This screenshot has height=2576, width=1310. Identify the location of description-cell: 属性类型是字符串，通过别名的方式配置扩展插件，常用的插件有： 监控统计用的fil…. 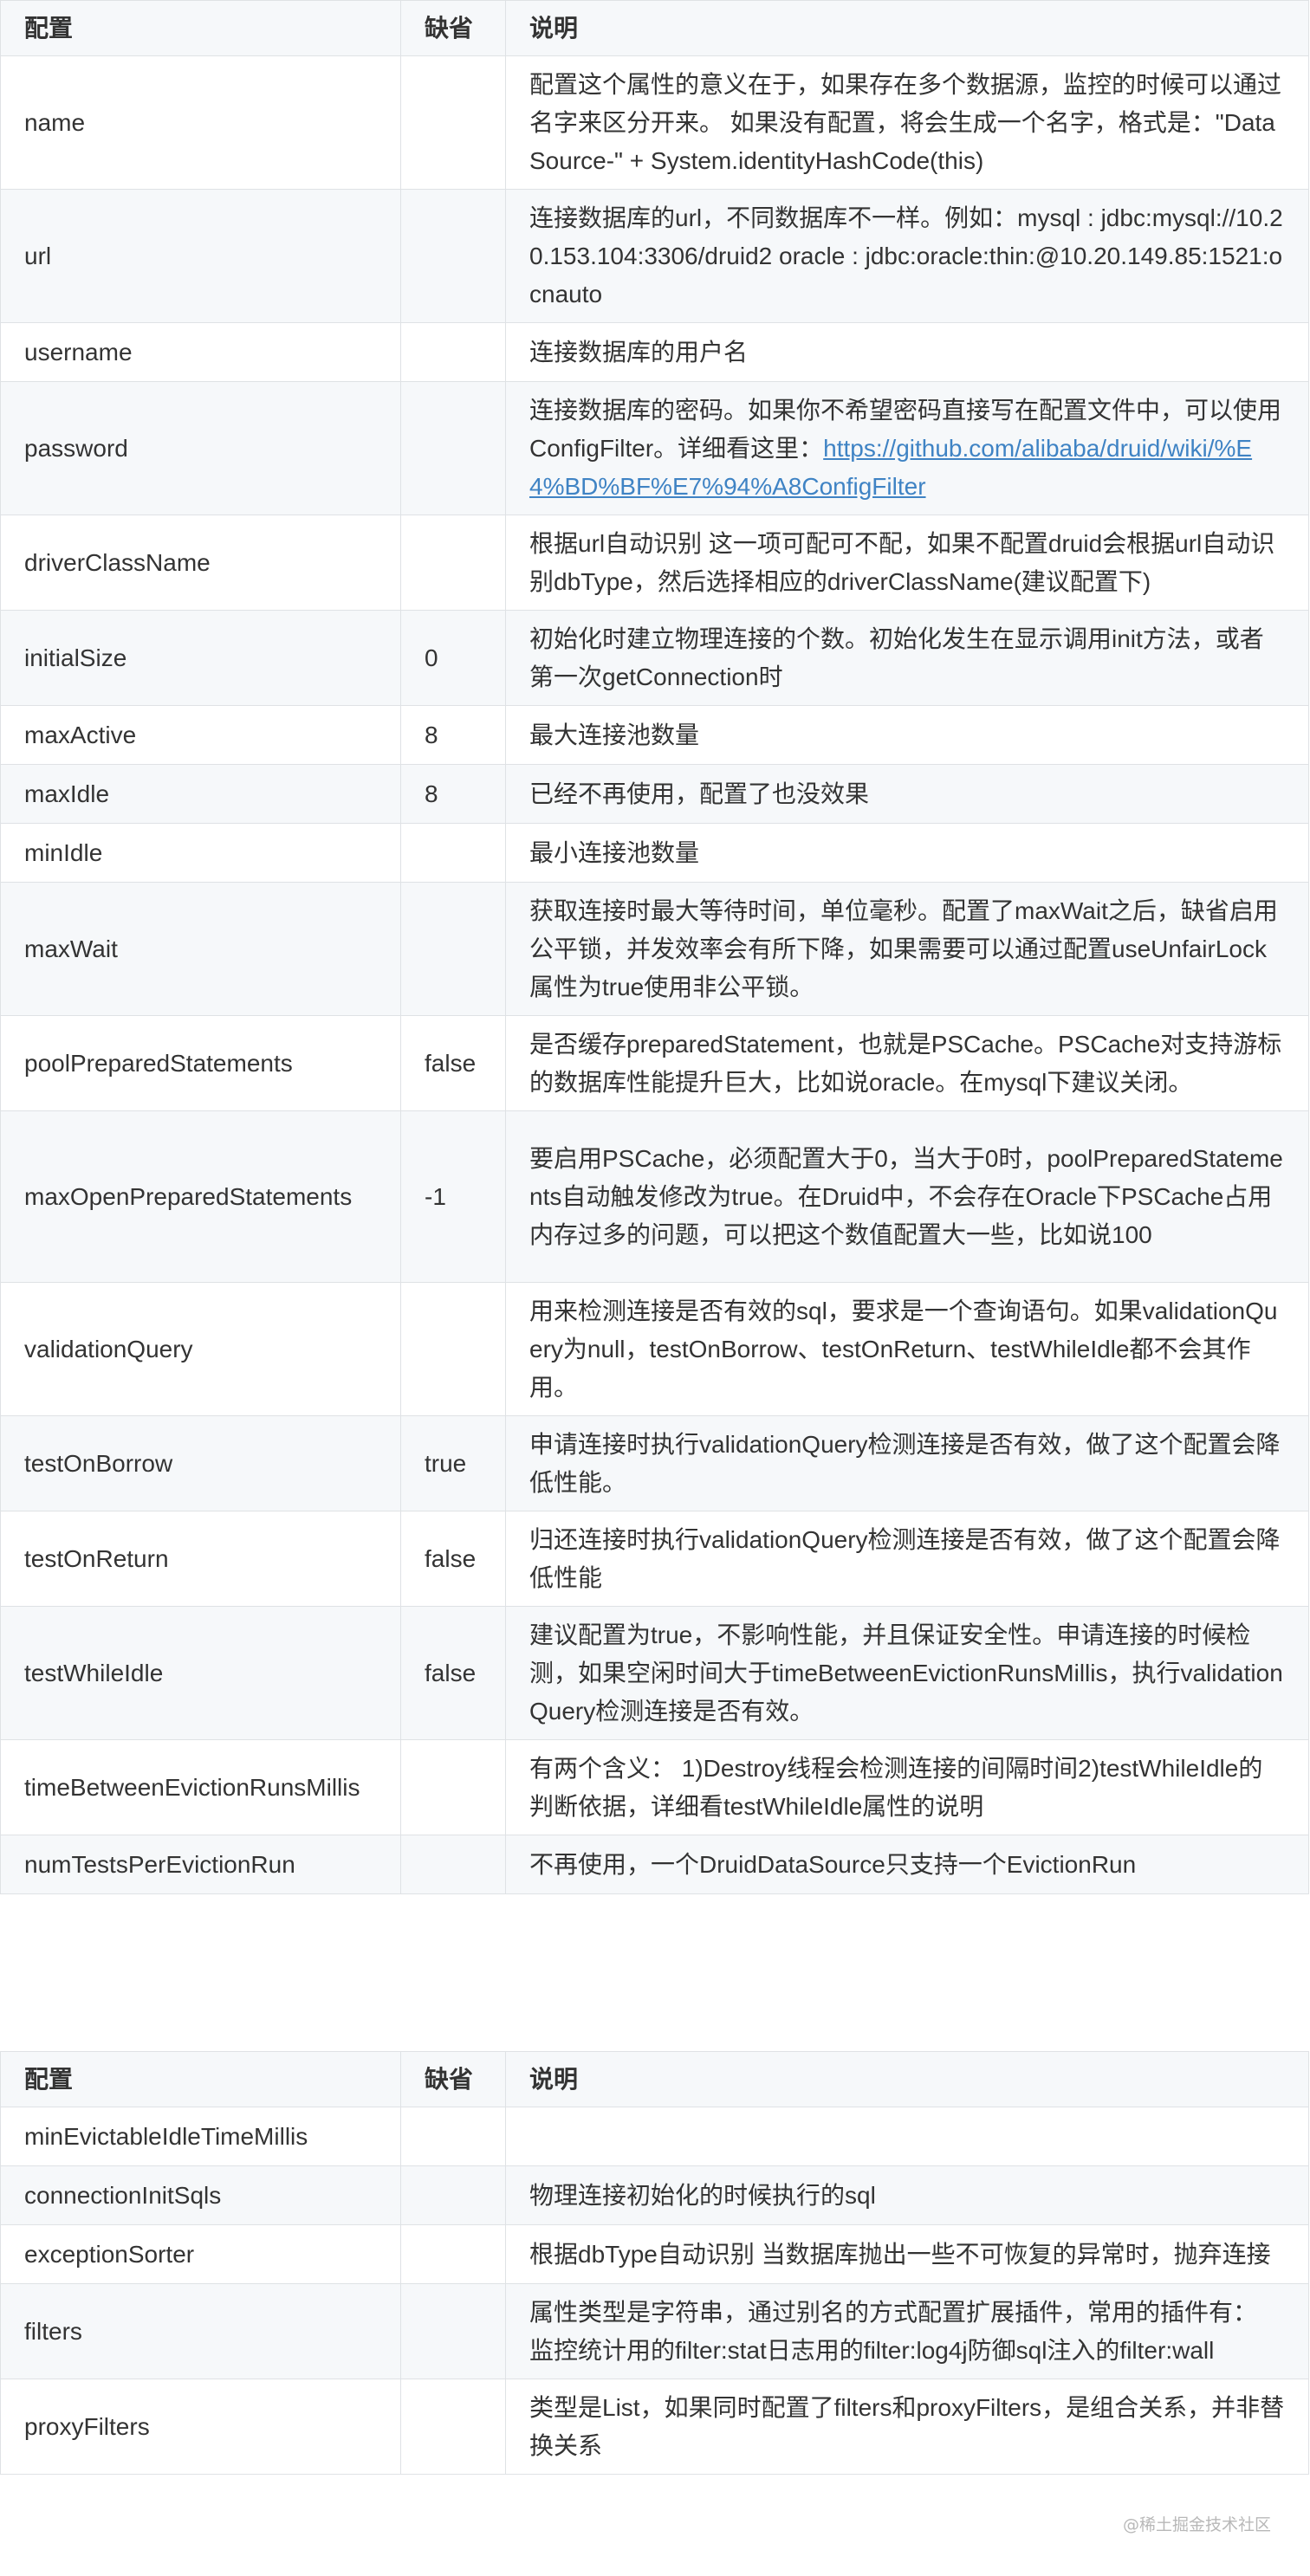
(907, 2331).